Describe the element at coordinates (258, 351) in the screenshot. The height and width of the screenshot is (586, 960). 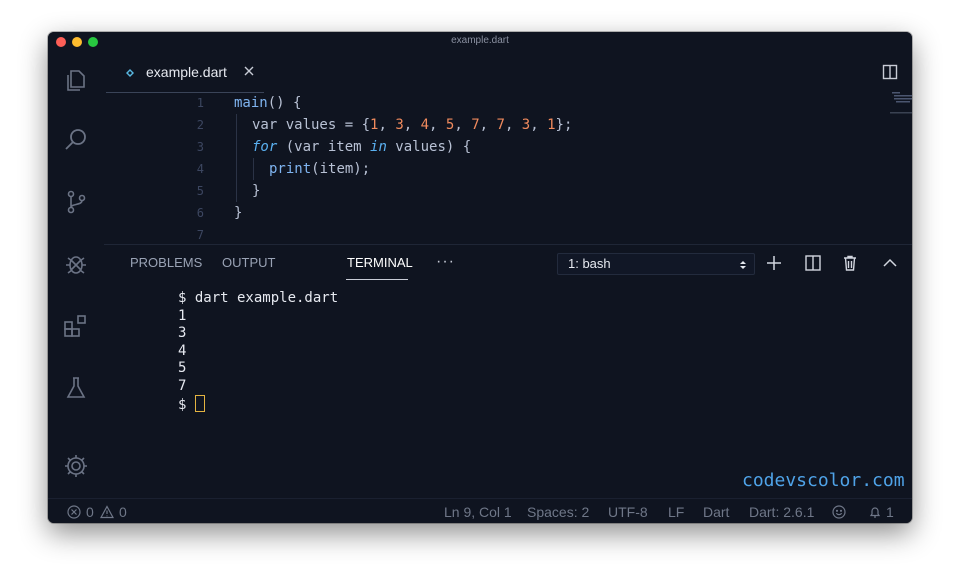
I see `terminal-output: $ dart example.dart 1 3 4 5 7 $` at that location.